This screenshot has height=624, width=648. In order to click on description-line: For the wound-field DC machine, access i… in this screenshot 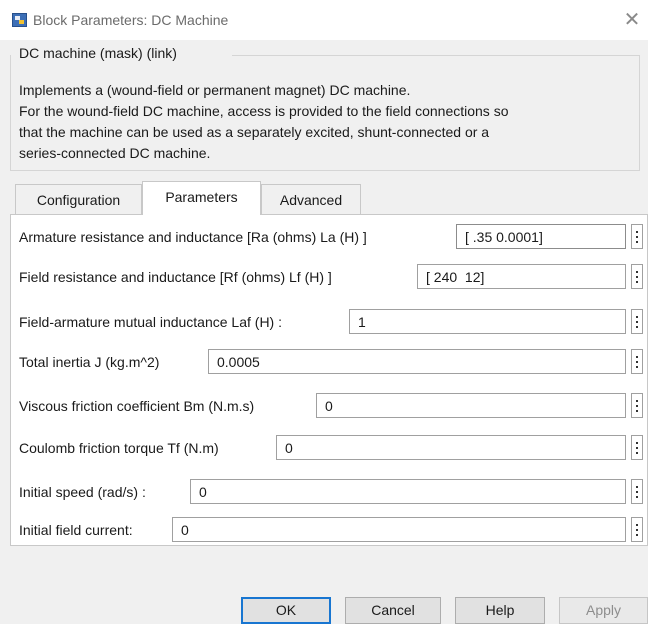, I will do `click(264, 111)`.